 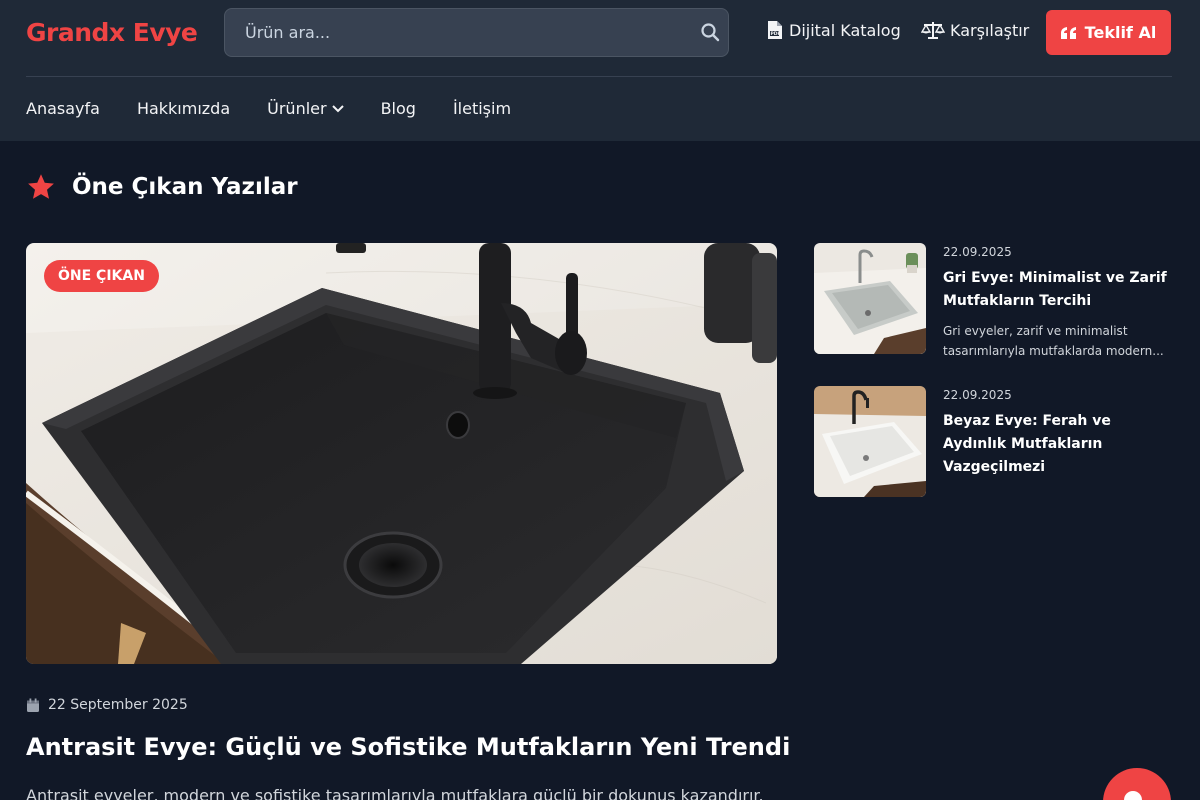 I want to click on nav-item-products: Ürünler, so click(x=305, y=108).